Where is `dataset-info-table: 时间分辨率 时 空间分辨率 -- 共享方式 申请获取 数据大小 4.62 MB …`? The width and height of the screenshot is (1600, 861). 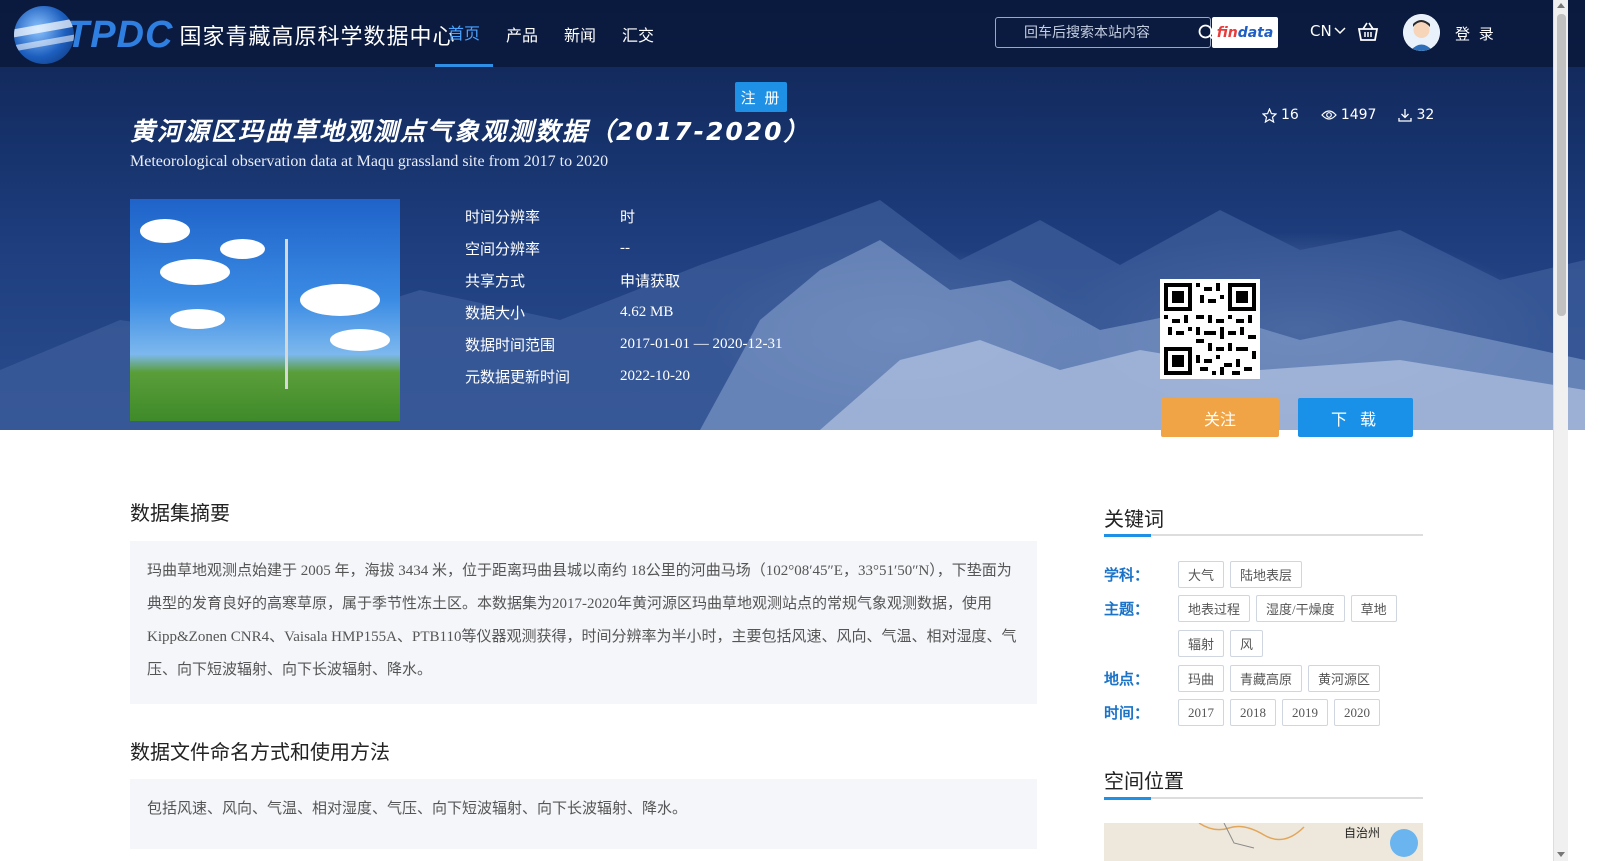
dataset-info-table: 时间分辨率 时 空间分辨率 -- 共享方式 申请获取 数据大小 4.62 MB … is located at coordinates (623, 296).